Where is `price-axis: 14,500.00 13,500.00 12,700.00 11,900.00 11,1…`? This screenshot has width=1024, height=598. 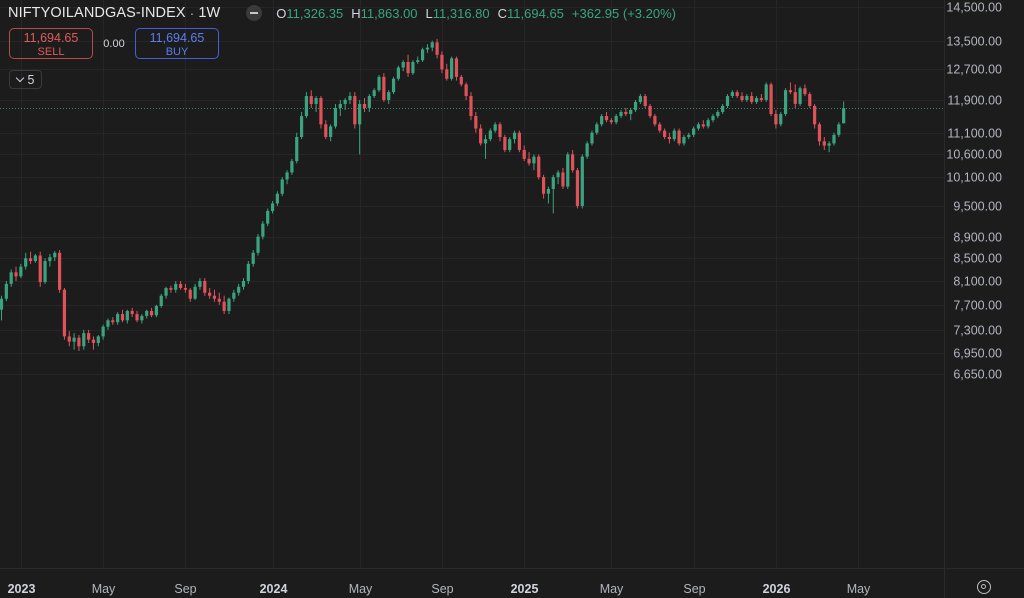
price-axis: 14,500.00 13,500.00 12,700.00 11,900.00 11,1… is located at coordinates (973, 299).